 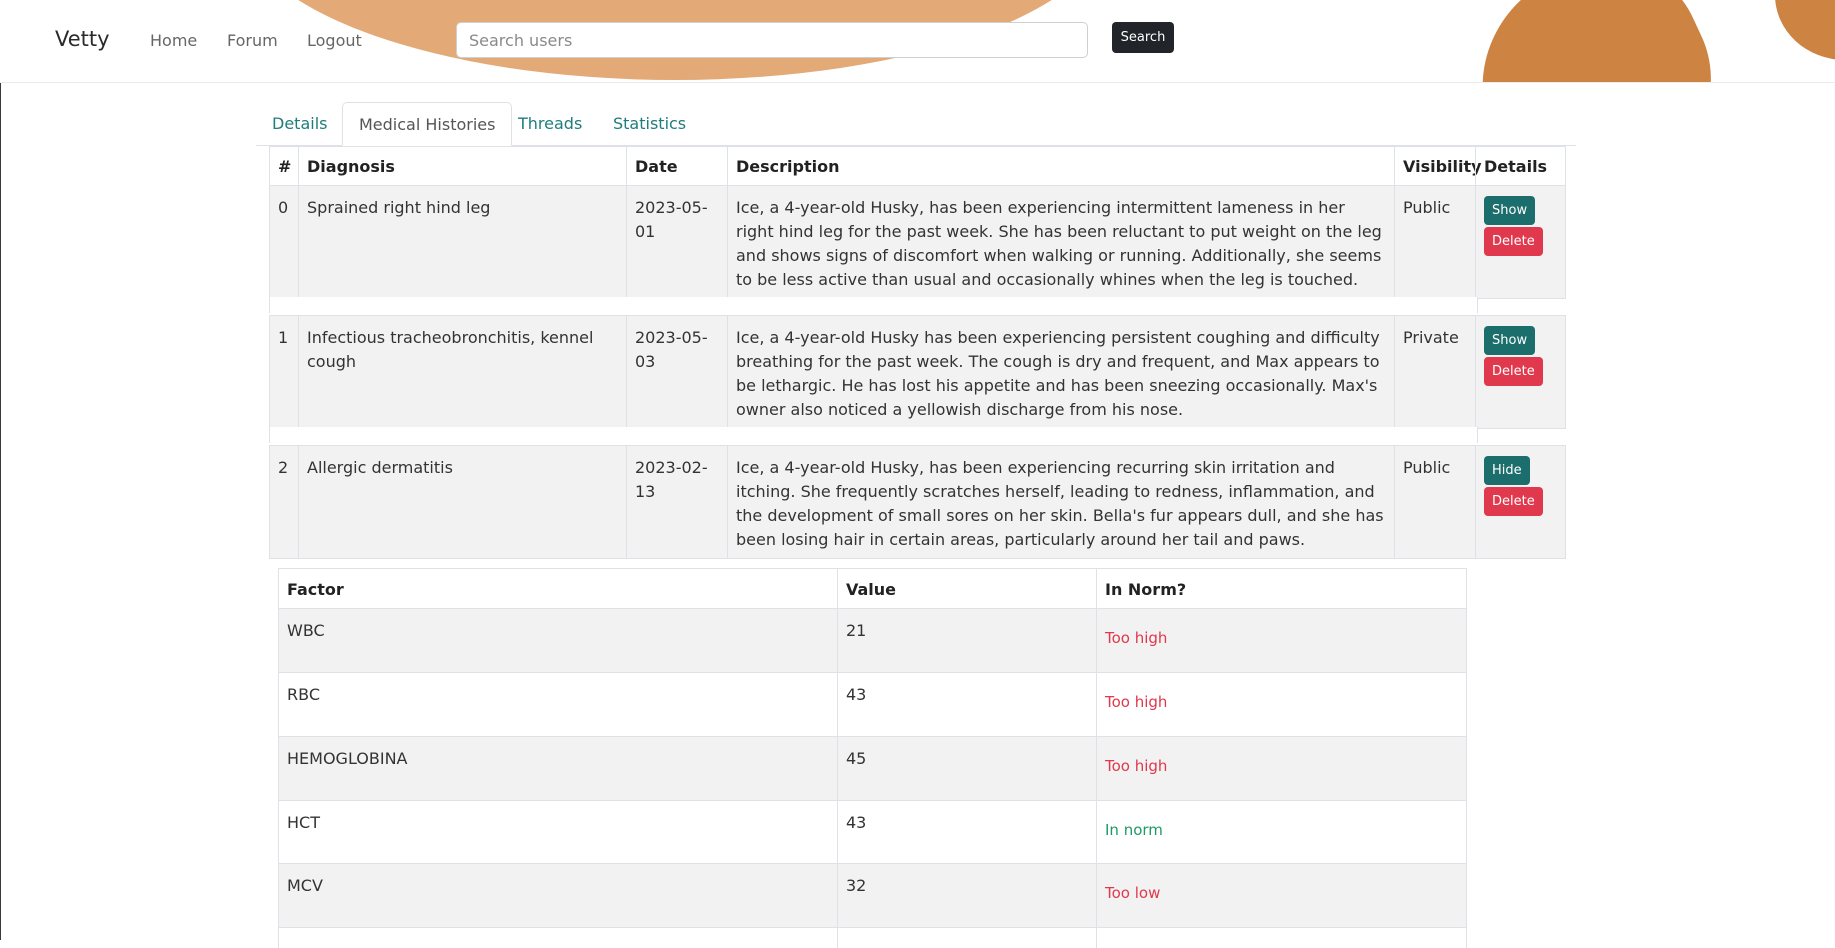 I want to click on factor-value: 32, so click(x=966, y=895).